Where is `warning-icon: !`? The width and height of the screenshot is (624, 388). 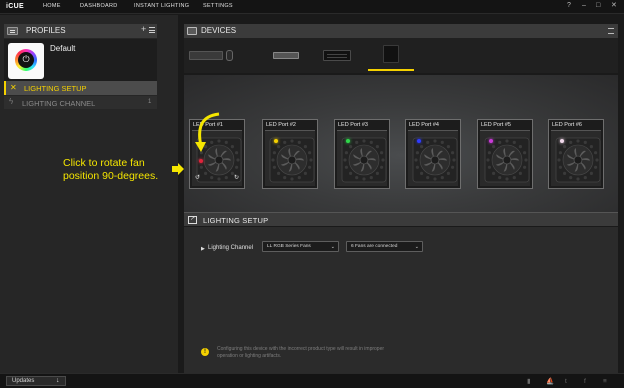
warning-icon: ! is located at coordinates (205, 352).